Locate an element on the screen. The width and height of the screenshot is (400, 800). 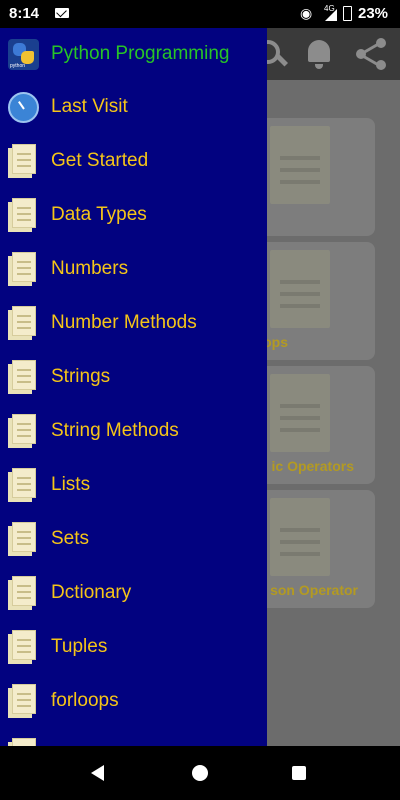
recent-apps-icon is located at coordinates (299, 773).